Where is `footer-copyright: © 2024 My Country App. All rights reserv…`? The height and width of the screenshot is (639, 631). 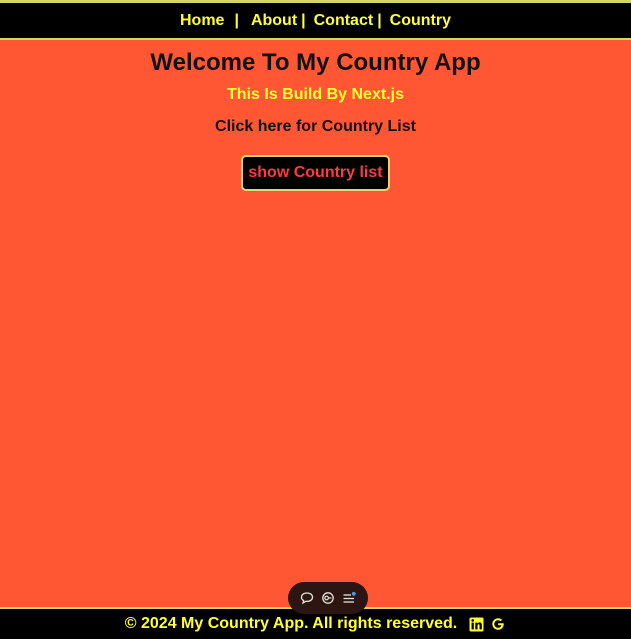
footer-copyright: © 2024 My Country App. All rights reserv… is located at coordinates (291, 623).